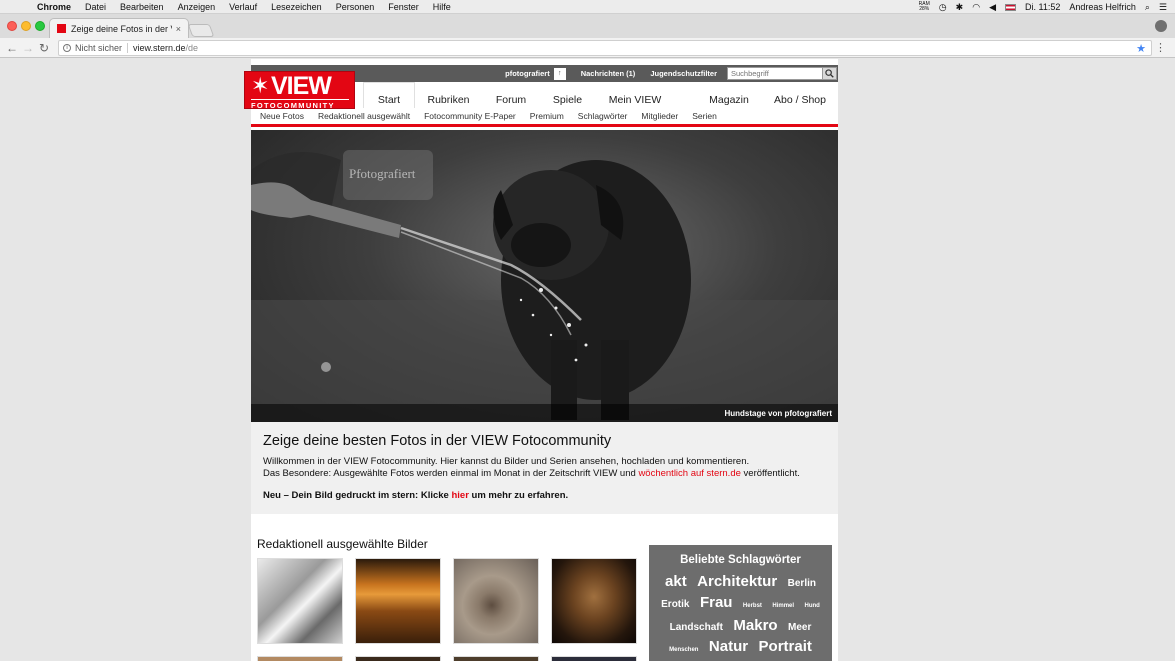  I want to click on profile-icon, so click(1161, 26).